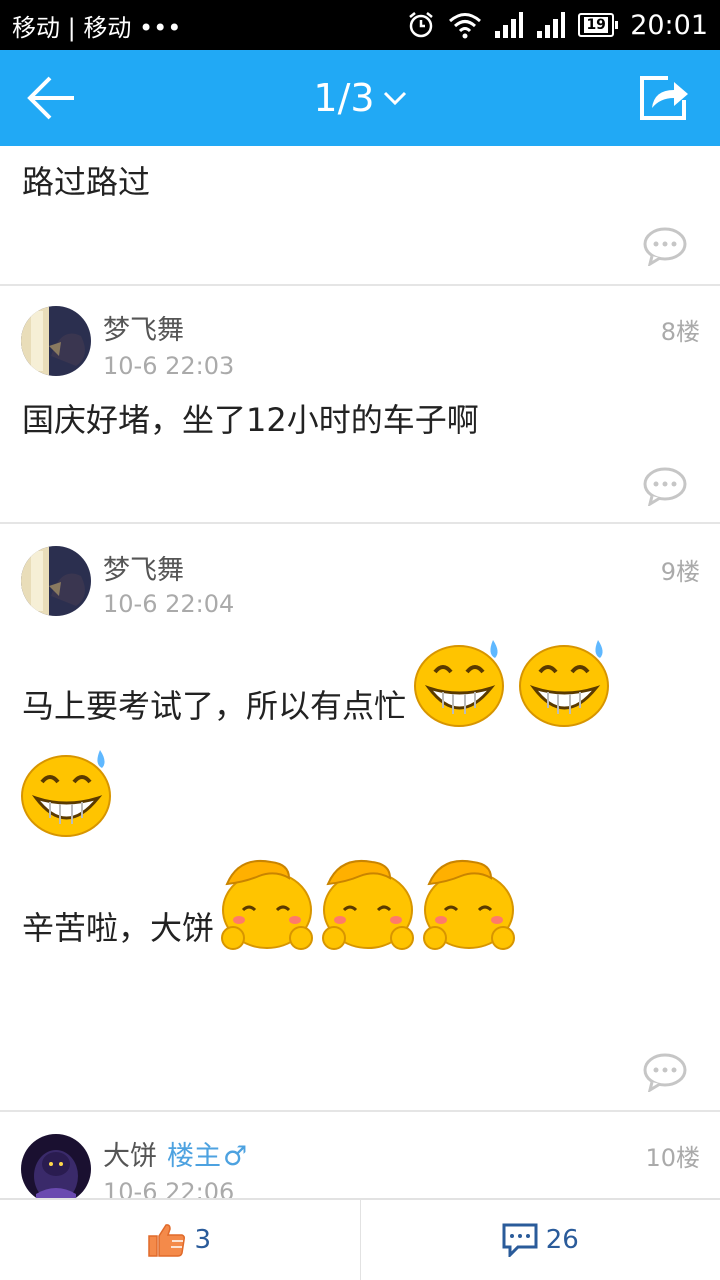  Describe the element at coordinates (540, 1240) in the screenshot. I see `comment-button: 26` at that location.